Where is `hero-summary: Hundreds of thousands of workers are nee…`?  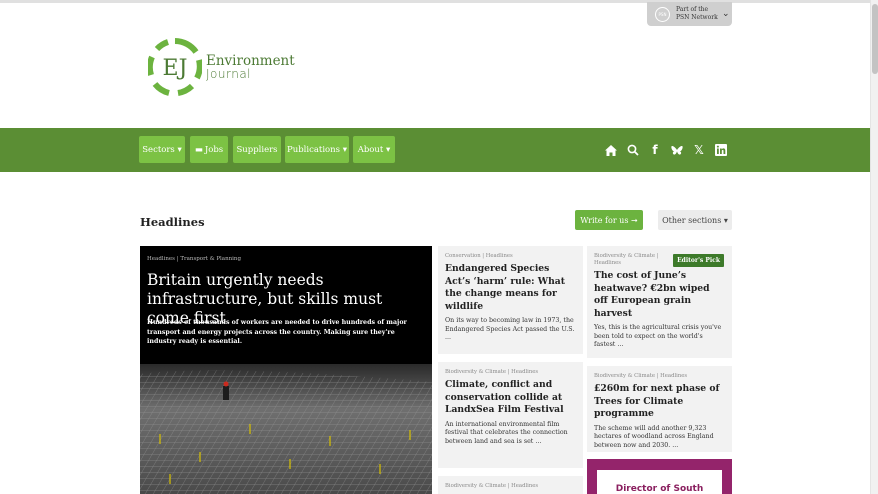 hero-summary: Hundreds of thousands of workers are nee… is located at coordinates (277, 332).